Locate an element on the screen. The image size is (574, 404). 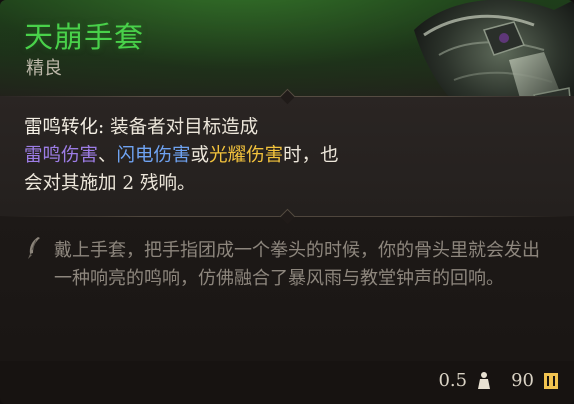
item-name: 天崩手套 is located at coordinates (84, 37).